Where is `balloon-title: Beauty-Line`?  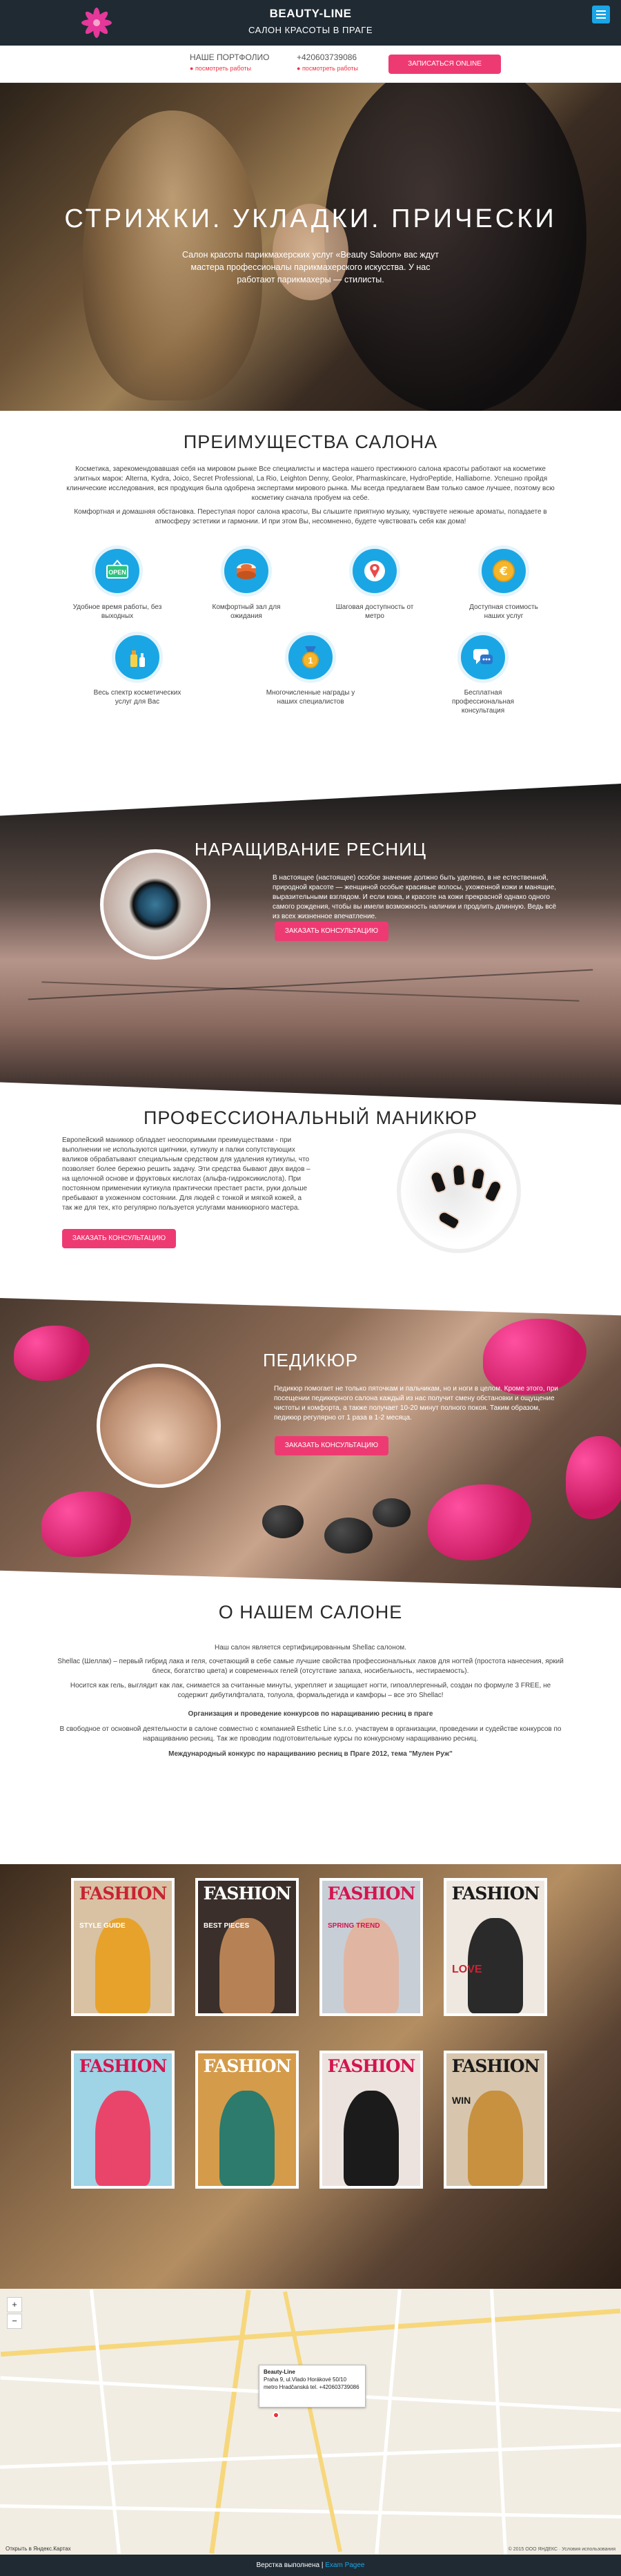
balloon-title: Beauty-Line is located at coordinates (279, 2372).